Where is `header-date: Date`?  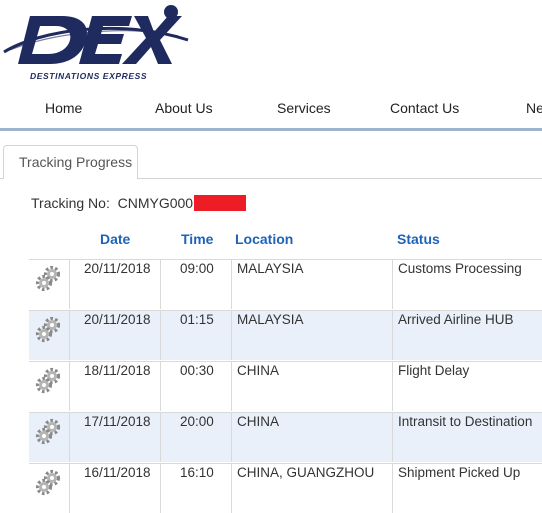 header-date: Date is located at coordinates (115, 239).